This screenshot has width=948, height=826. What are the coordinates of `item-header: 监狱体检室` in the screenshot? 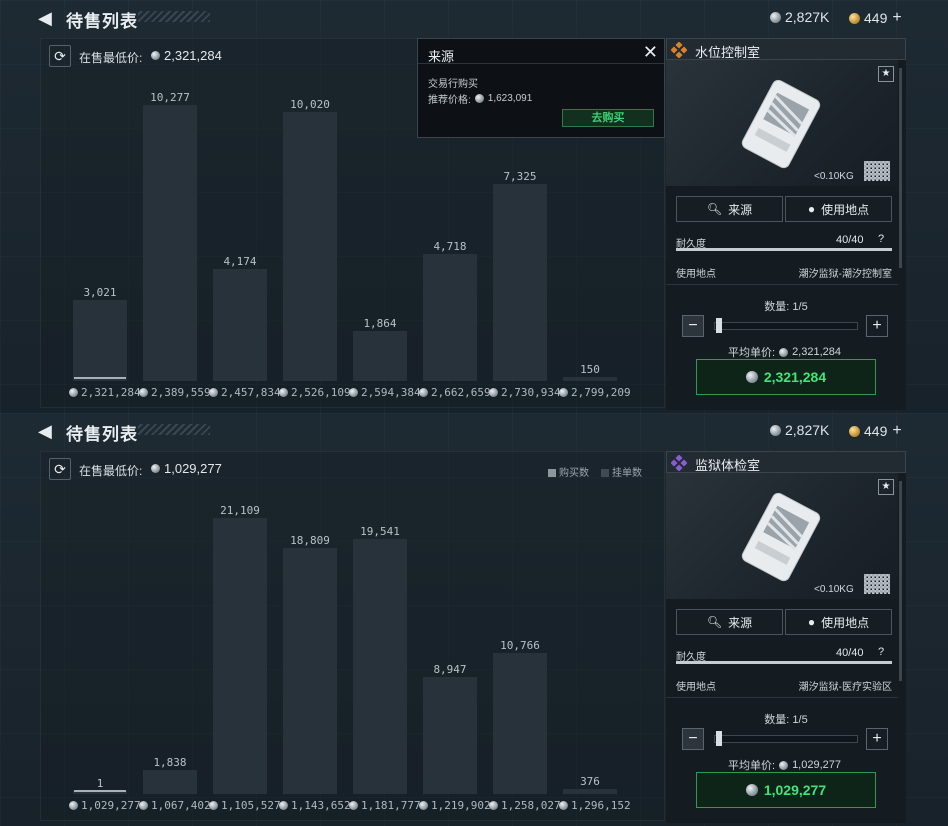 It's located at (786, 462).